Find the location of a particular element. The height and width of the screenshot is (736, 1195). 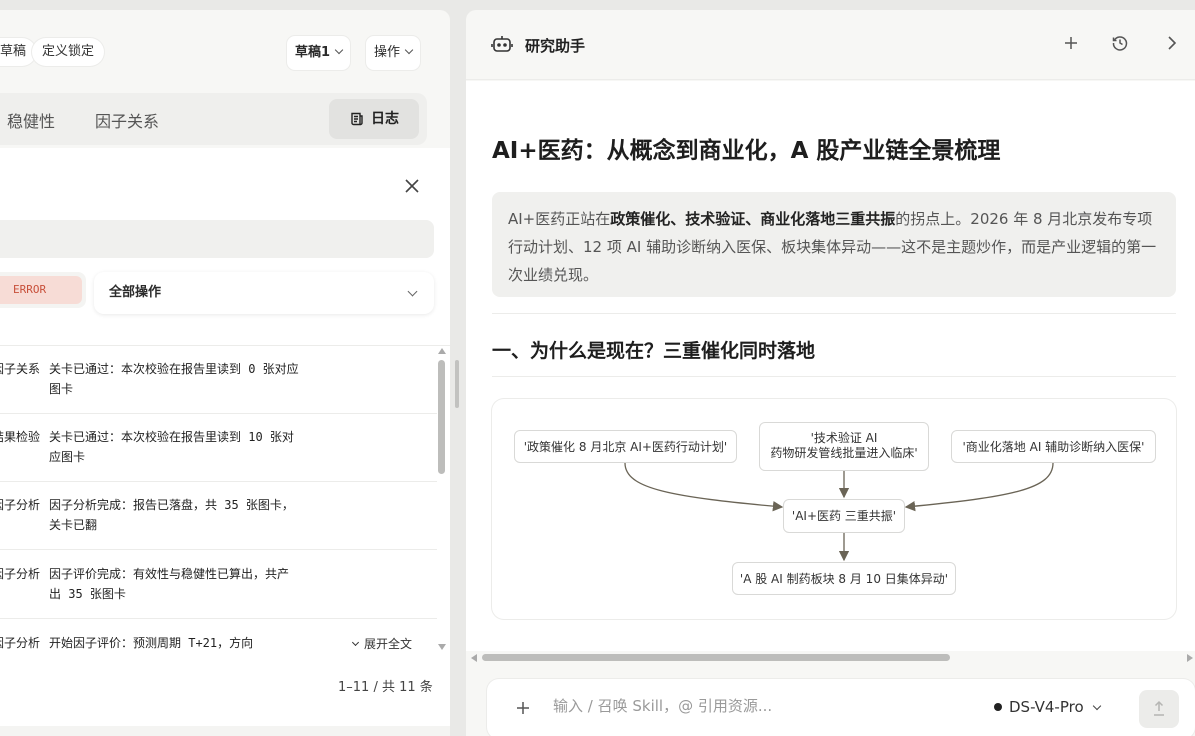

assistant-header: 研究助手 is located at coordinates (830, 45).